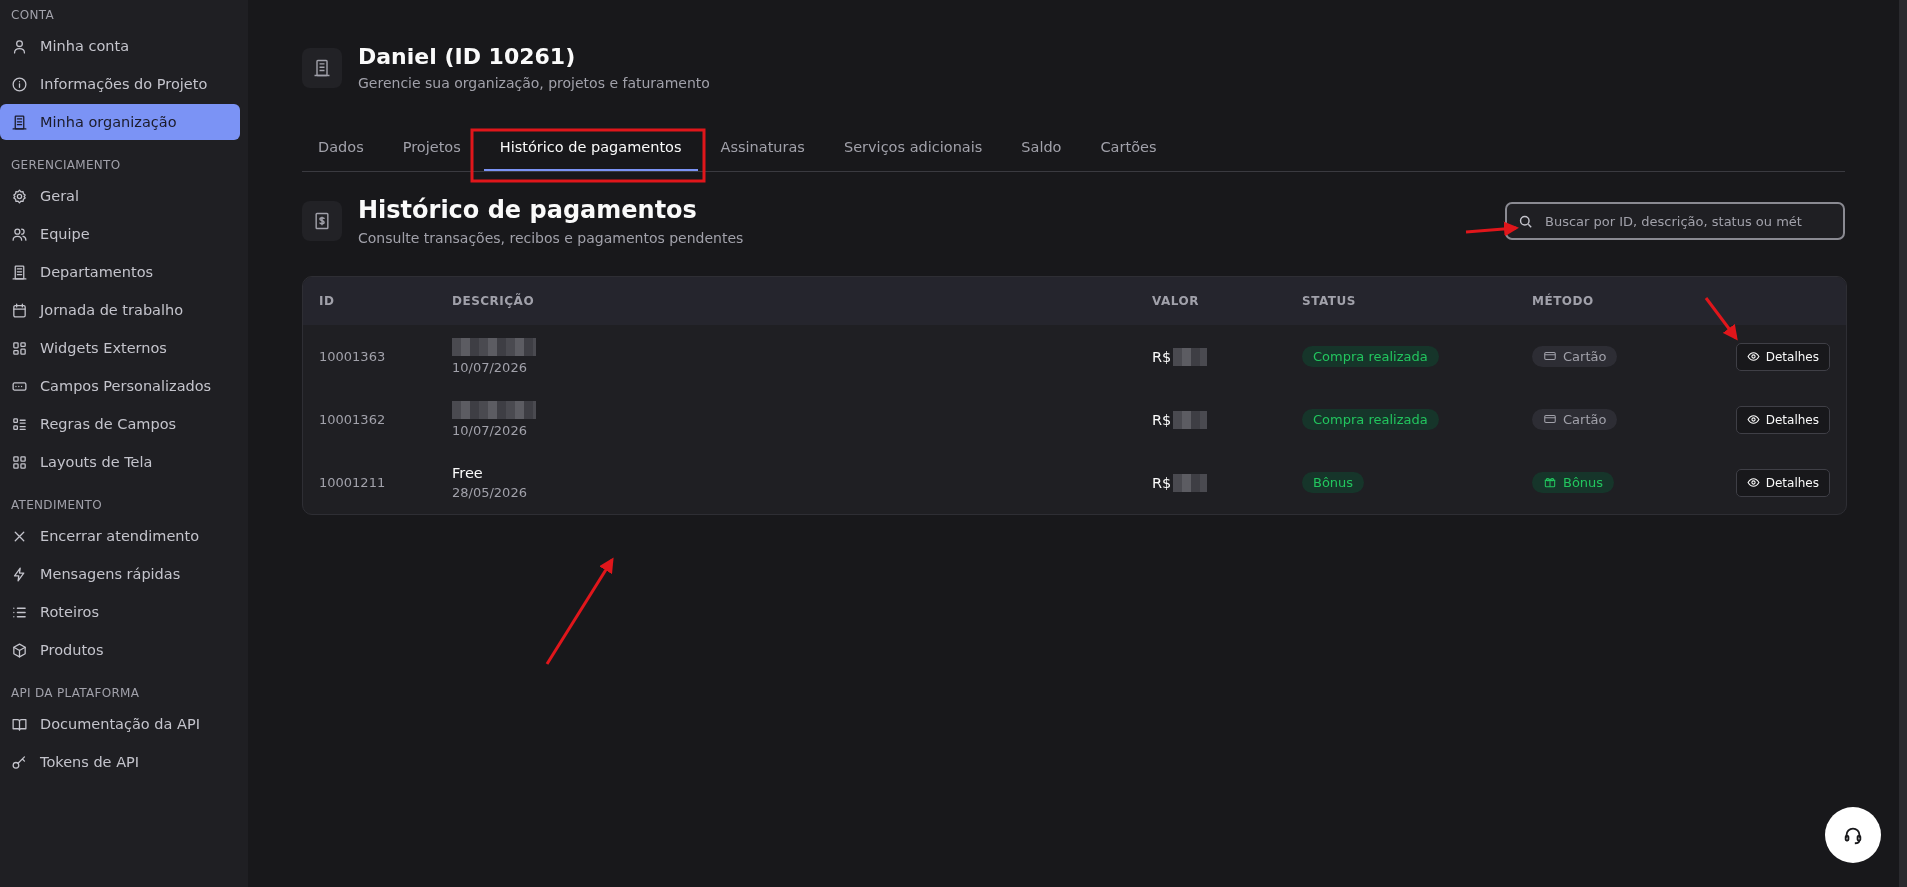 The width and height of the screenshot is (1907, 887). Describe the element at coordinates (551, 238) in the screenshot. I see `section-subtitle: Consulte transações, recibos e pagamentos pendentes` at that location.